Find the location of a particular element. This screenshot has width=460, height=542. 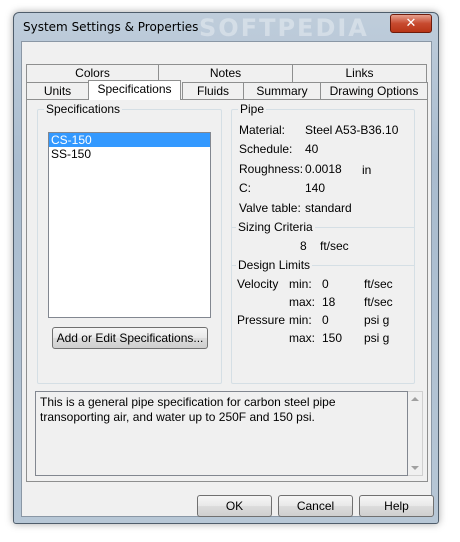

specifications-listbox: CS-150 SS-150 is located at coordinates (129, 225).